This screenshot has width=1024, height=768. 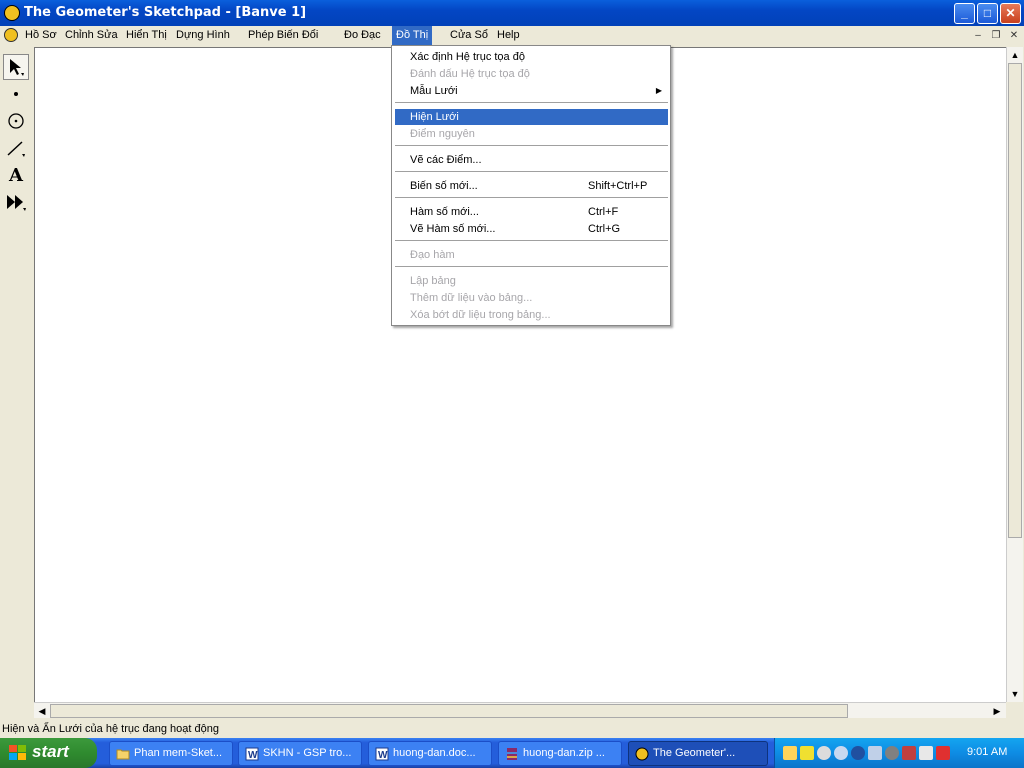 What do you see at coordinates (432, 255) in the screenshot?
I see `menu-item-derivative: Đạo hàm` at bounding box center [432, 255].